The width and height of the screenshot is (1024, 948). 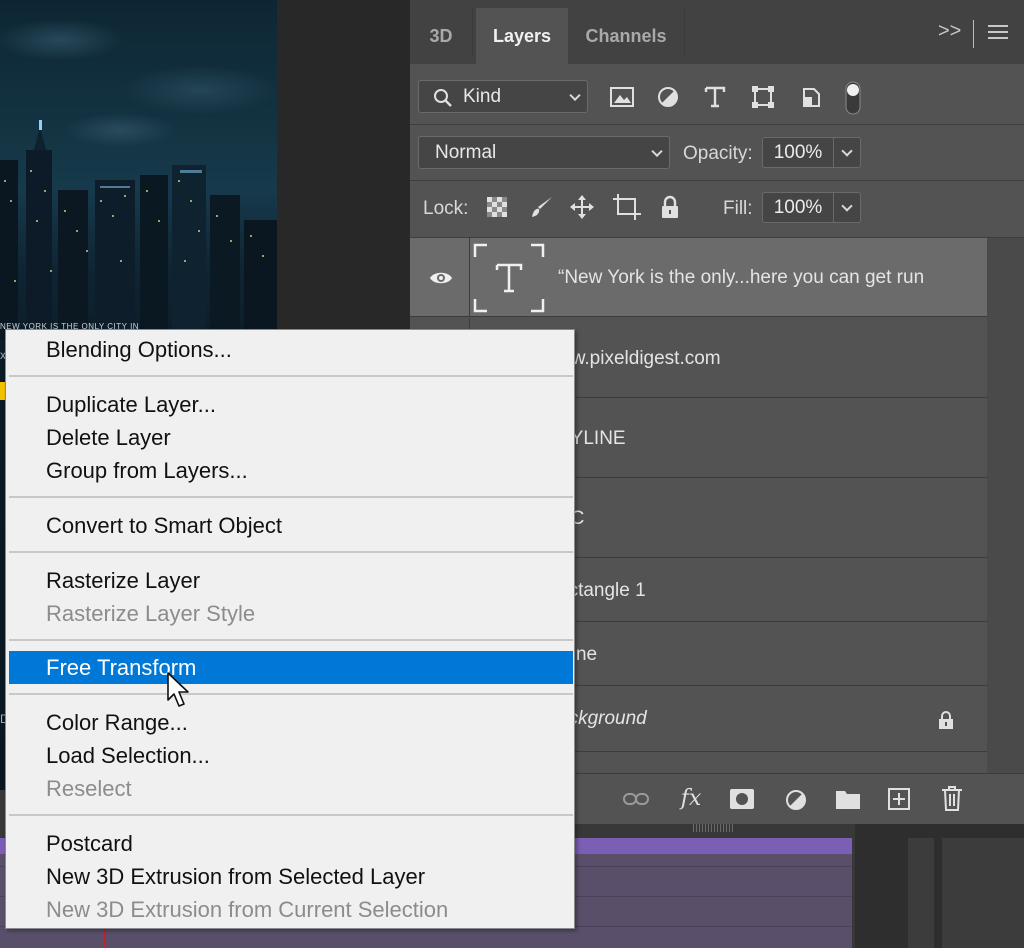 What do you see at coordinates (713, 828) in the screenshot?
I see `panel-resize-grip` at bounding box center [713, 828].